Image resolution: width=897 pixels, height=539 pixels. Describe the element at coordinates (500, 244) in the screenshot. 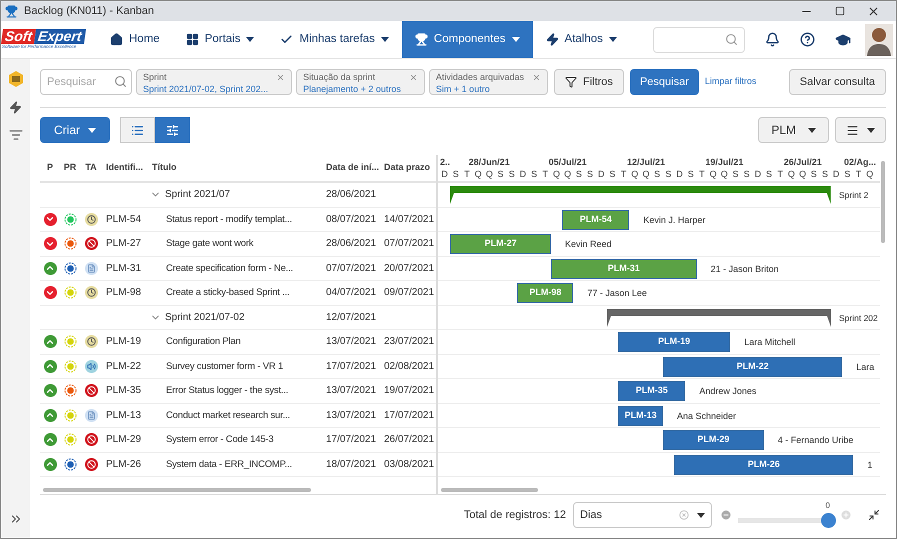

I see `task-bar: PLM-27` at that location.